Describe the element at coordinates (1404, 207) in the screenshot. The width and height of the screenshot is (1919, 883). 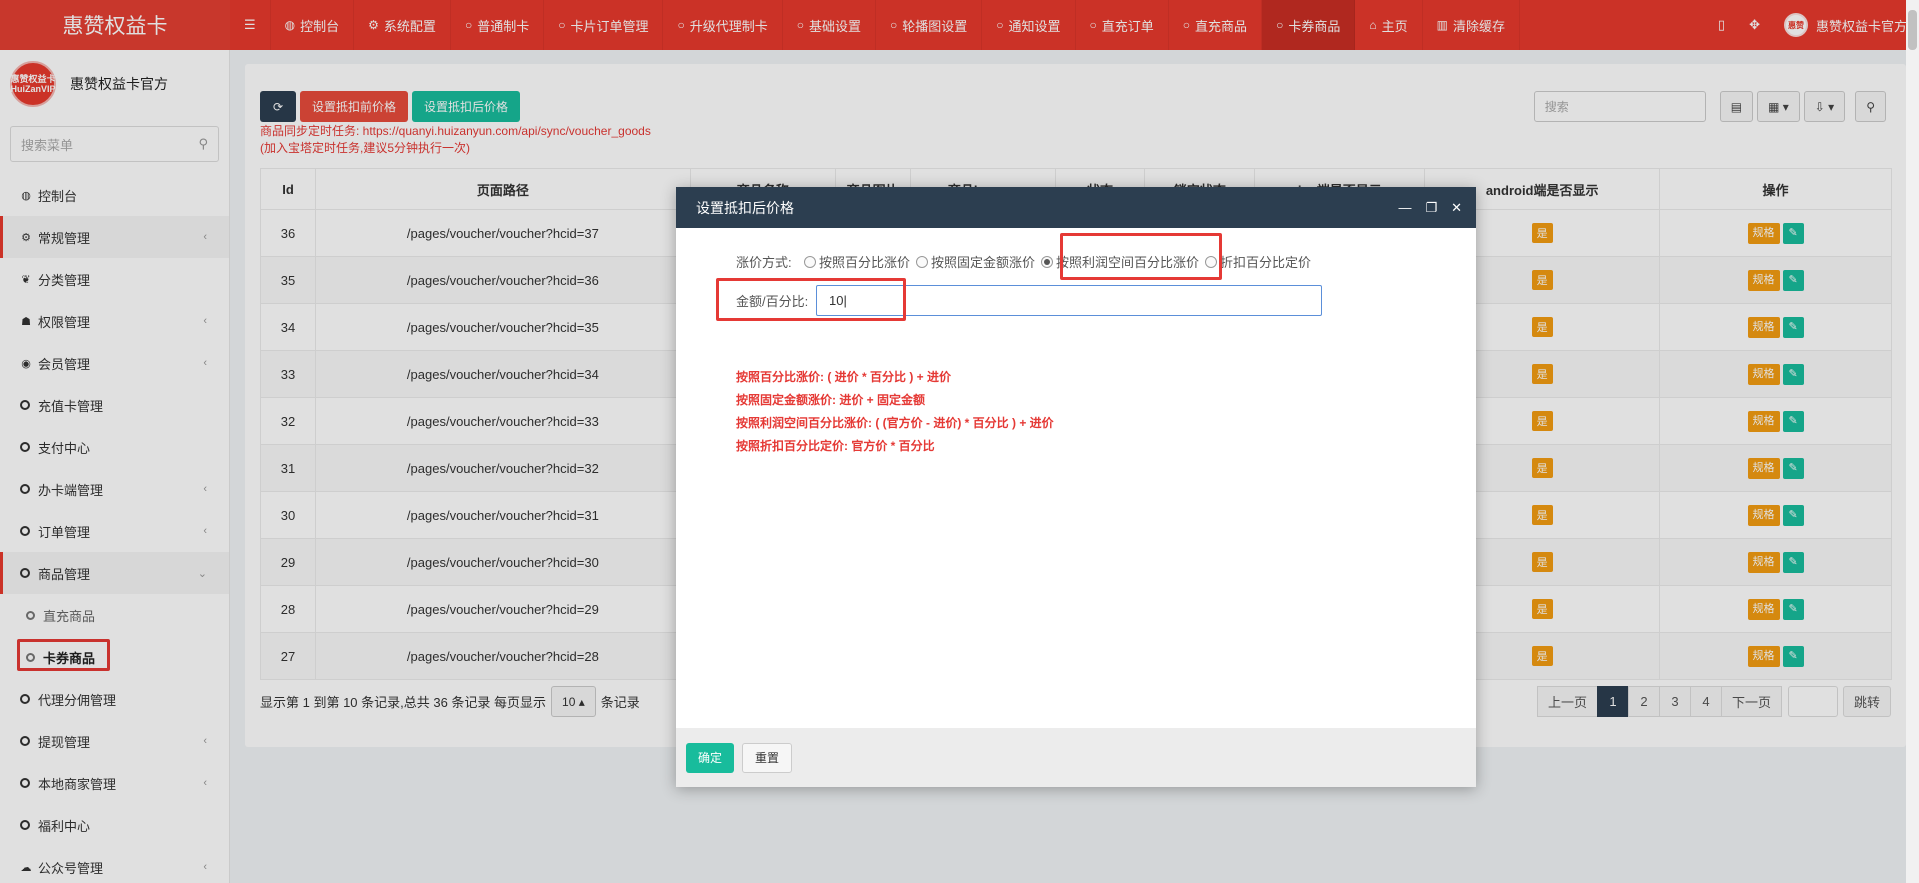
I see `minimize-icon: —` at that location.